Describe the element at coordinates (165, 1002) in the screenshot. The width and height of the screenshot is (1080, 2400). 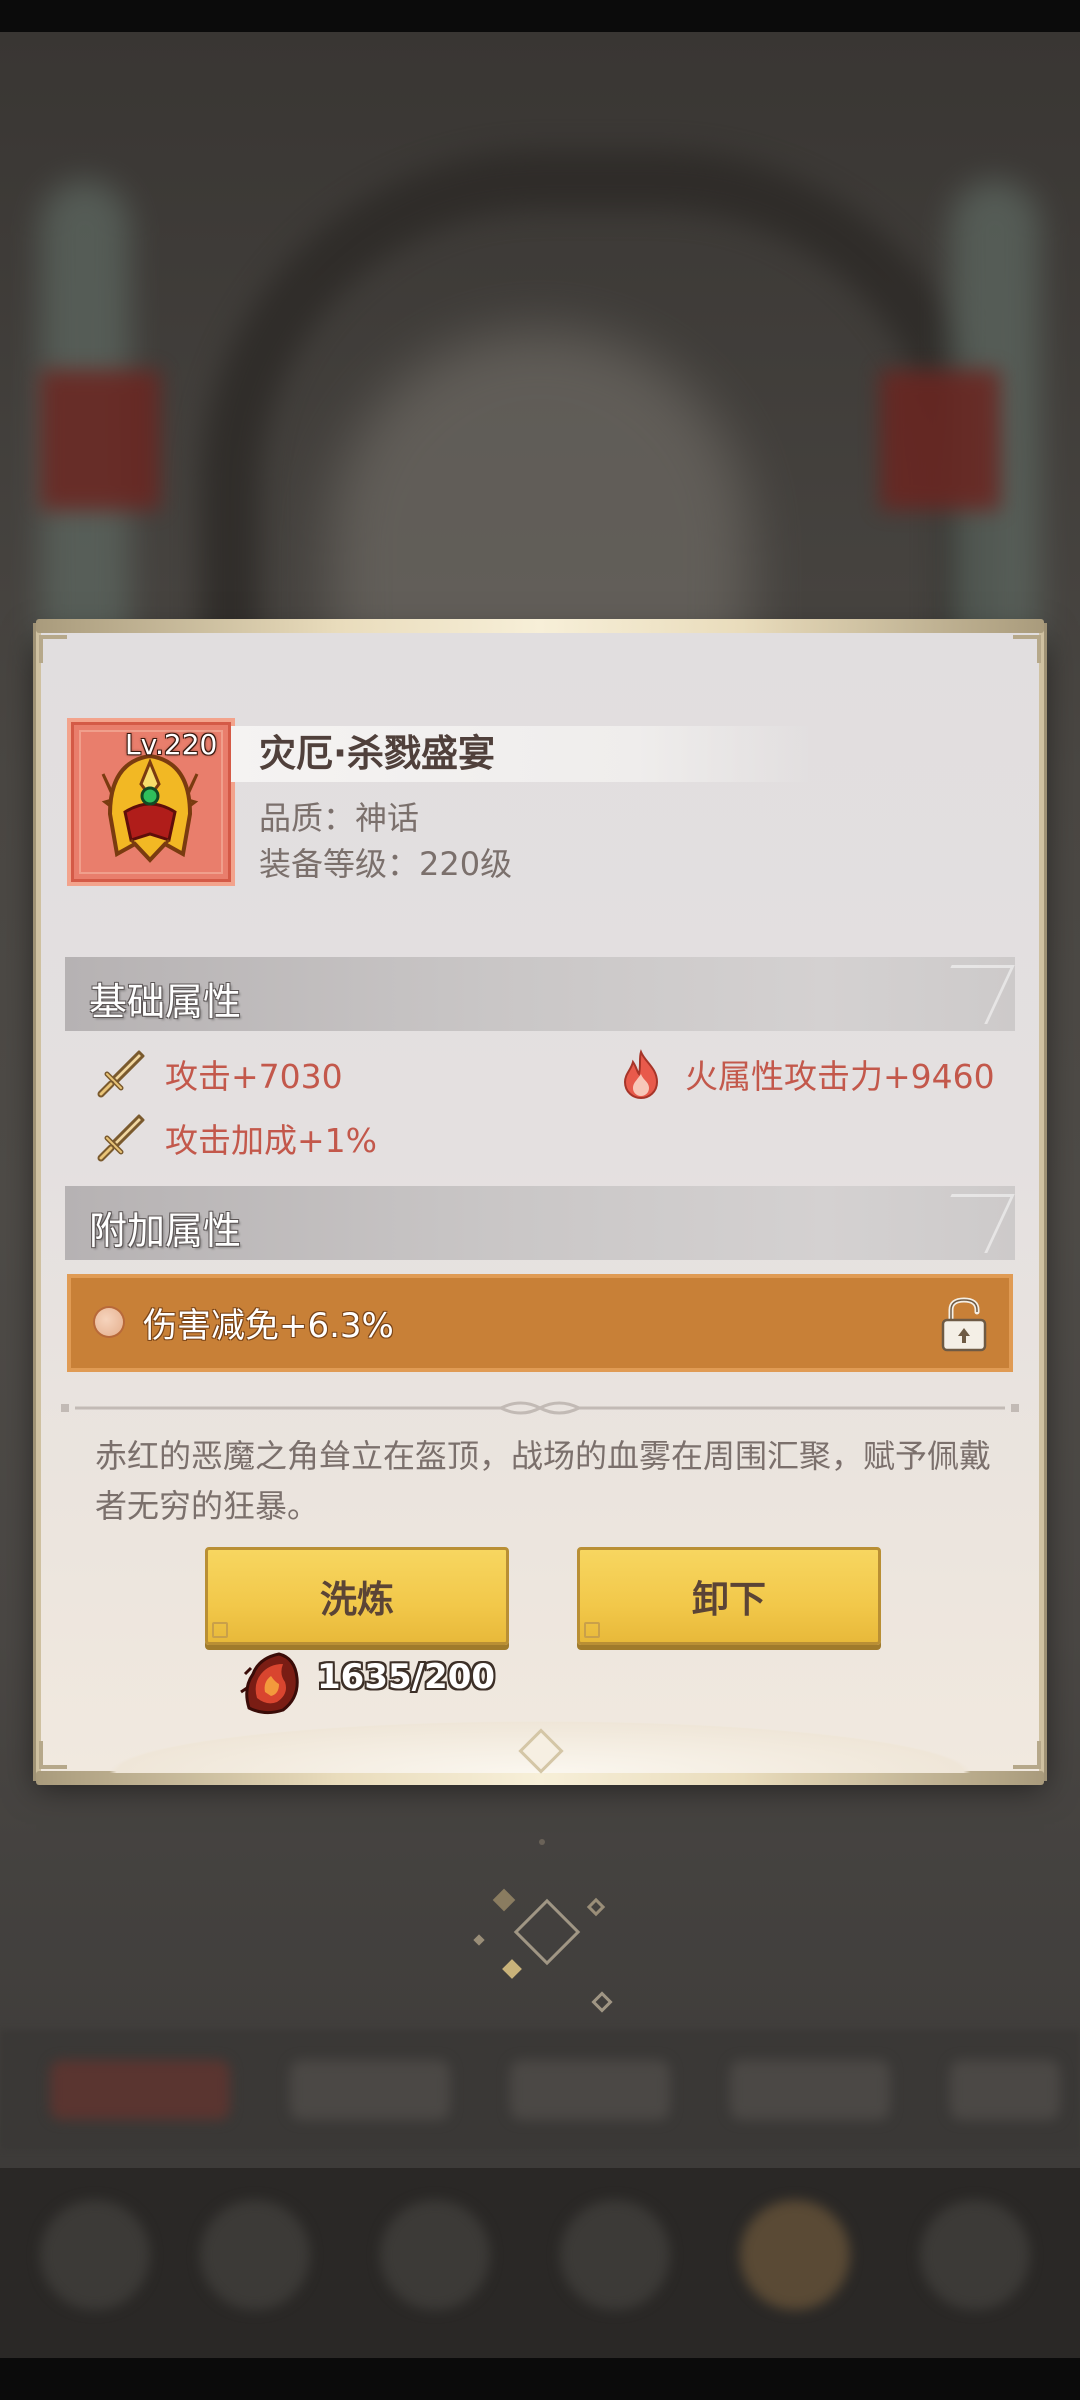
I see `section-title: 基础属性` at that location.